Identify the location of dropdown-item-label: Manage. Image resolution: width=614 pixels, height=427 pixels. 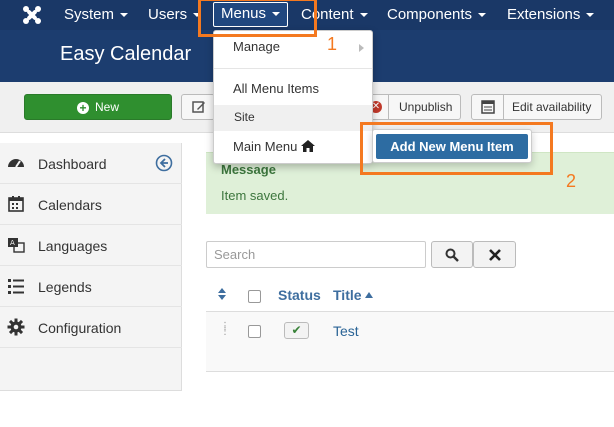
(256, 46).